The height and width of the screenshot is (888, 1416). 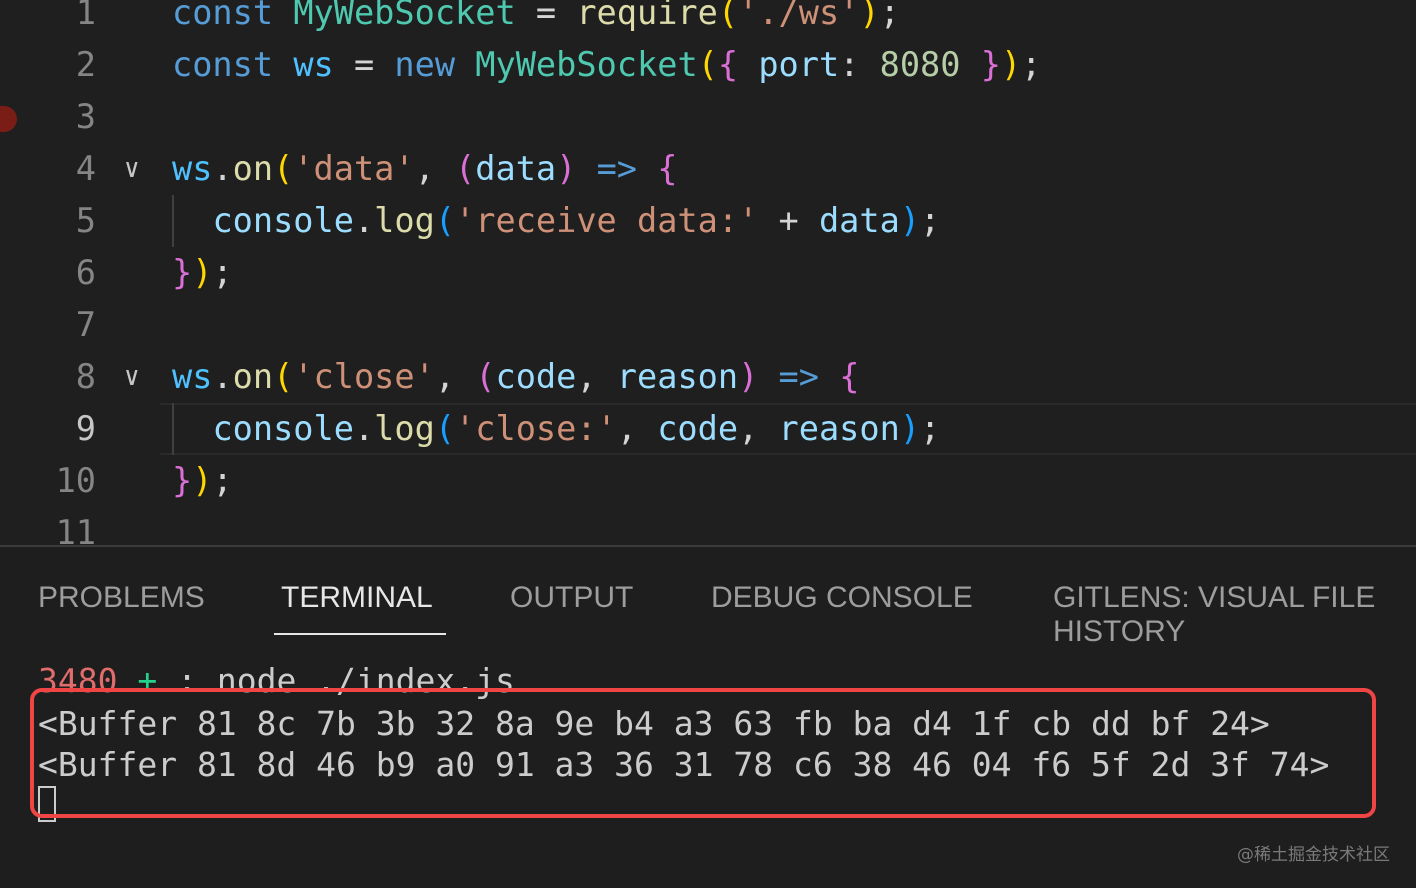 I want to click on code-token: +, so click(x=788, y=220).